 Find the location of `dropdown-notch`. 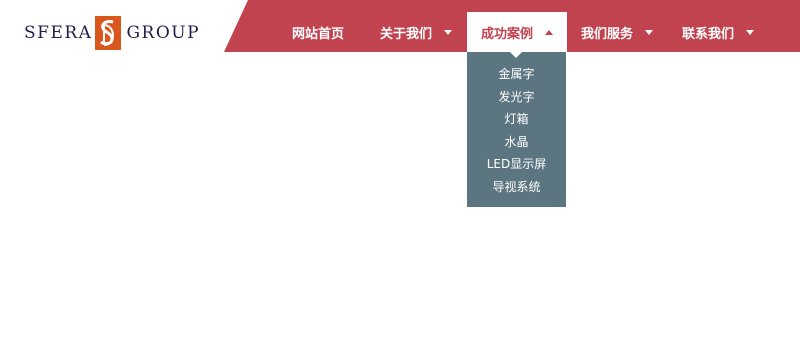

dropdown-notch is located at coordinates (516, 55).